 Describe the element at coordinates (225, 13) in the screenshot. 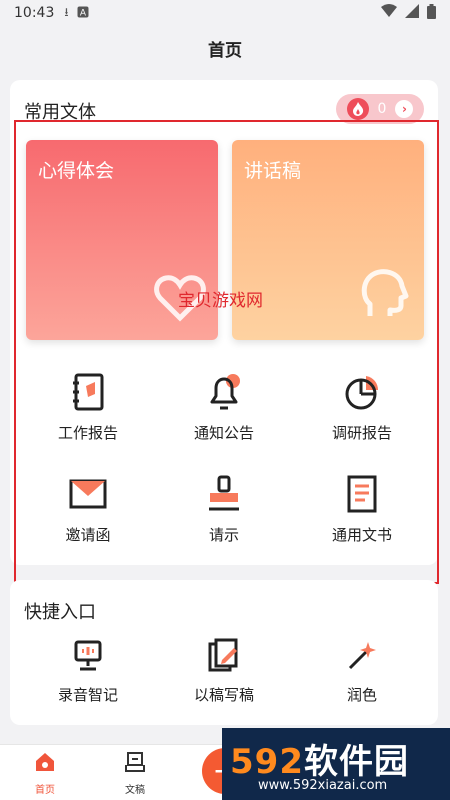

I see `status-bar: 10:43 ⭳ A` at that location.